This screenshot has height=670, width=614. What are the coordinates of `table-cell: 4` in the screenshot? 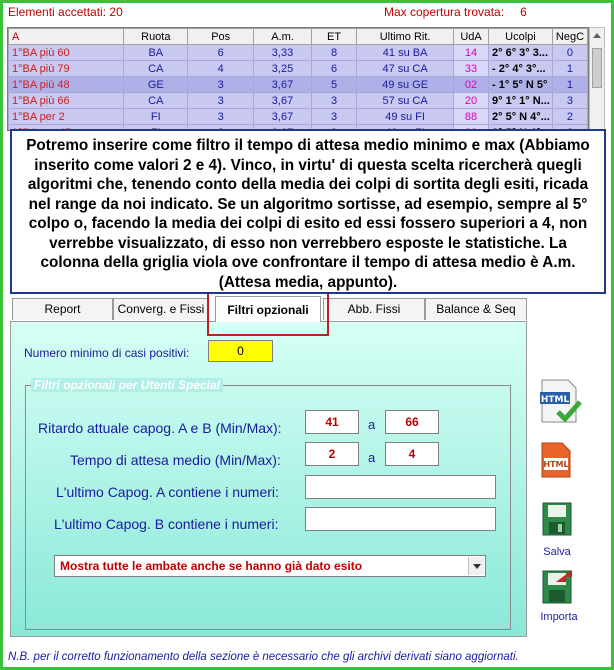 It's located at (221, 68).